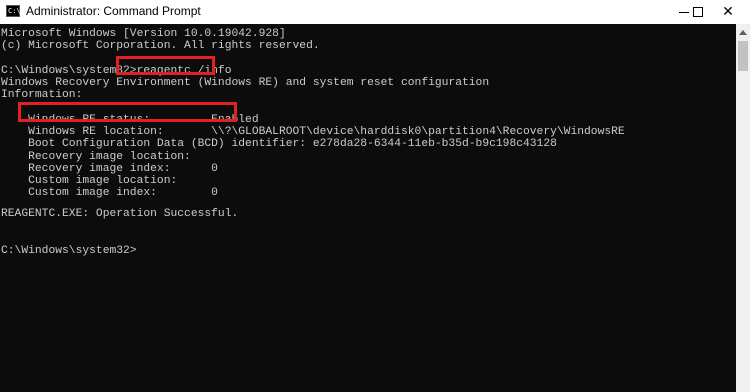  Describe the element at coordinates (375, 12) in the screenshot. I see `title-bar: C:\ Administrator: Command Prompt ✕` at that location.